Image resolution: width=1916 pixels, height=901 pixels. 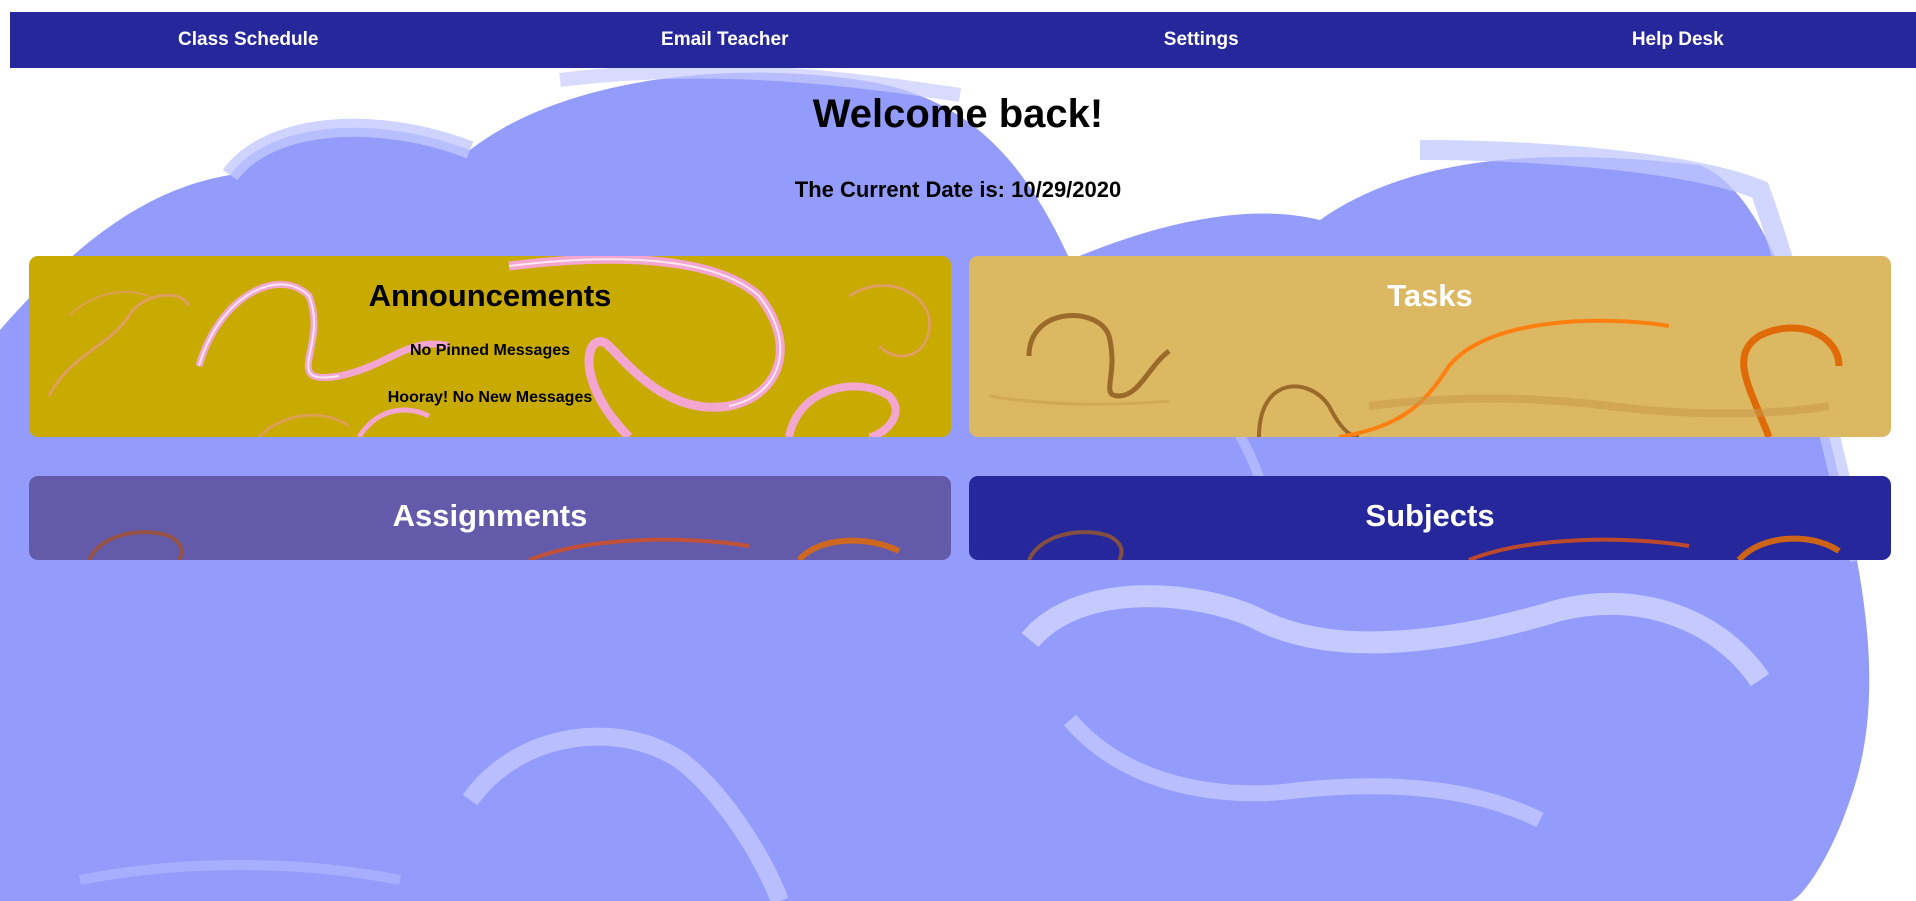 I want to click on nav-help-desk: Help Desk, so click(x=1678, y=40).